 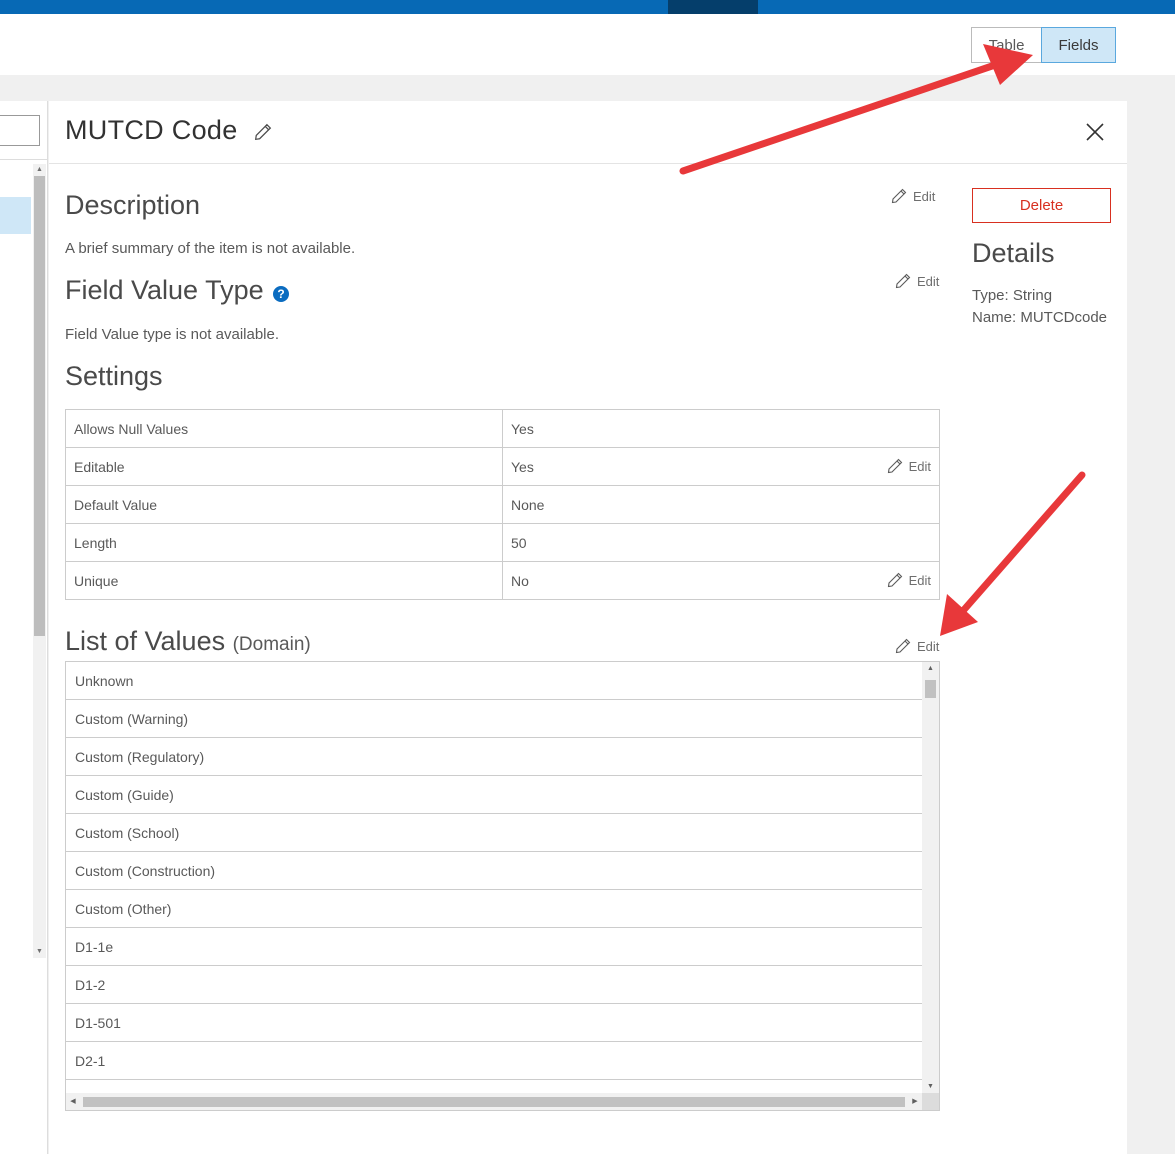 I want to click on setting-value: None, so click(x=721, y=504).